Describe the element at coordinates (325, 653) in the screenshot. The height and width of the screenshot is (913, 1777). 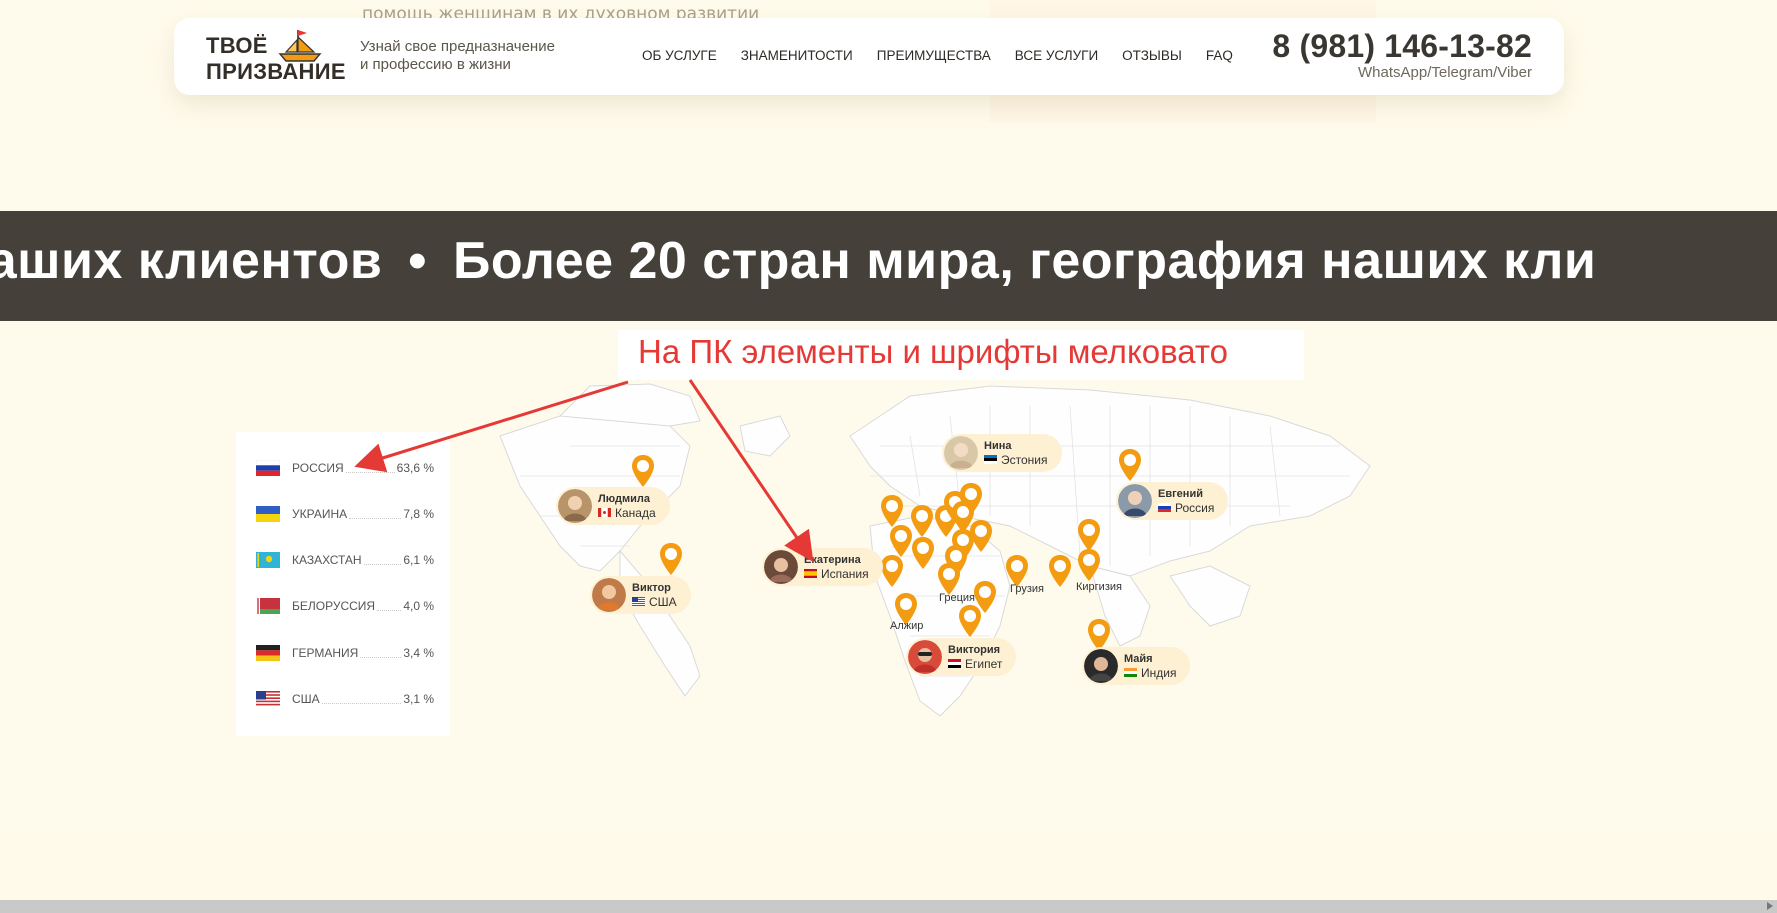
I see `stat-country: ГЕРМАНИЯ` at that location.